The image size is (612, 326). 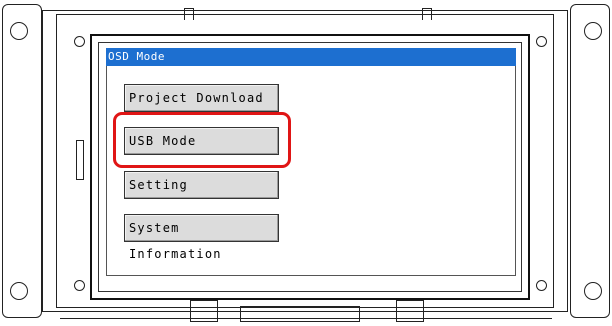 I want to click on right-mount-ear, so click(x=590, y=161).